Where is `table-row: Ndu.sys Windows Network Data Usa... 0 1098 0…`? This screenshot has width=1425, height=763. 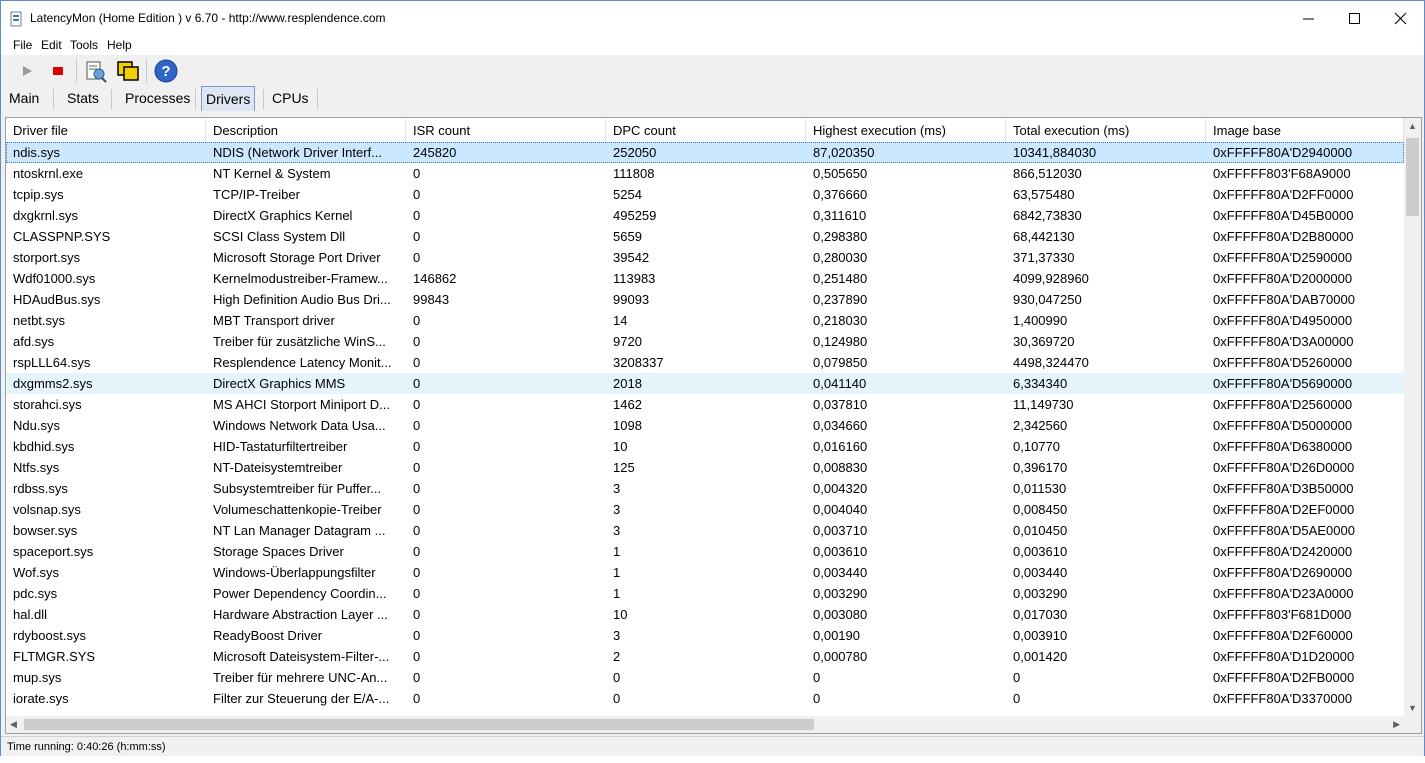
table-row: Ndu.sys Windows Network Data Usa... 0 1098 0… is located at coordinates (705, 425).